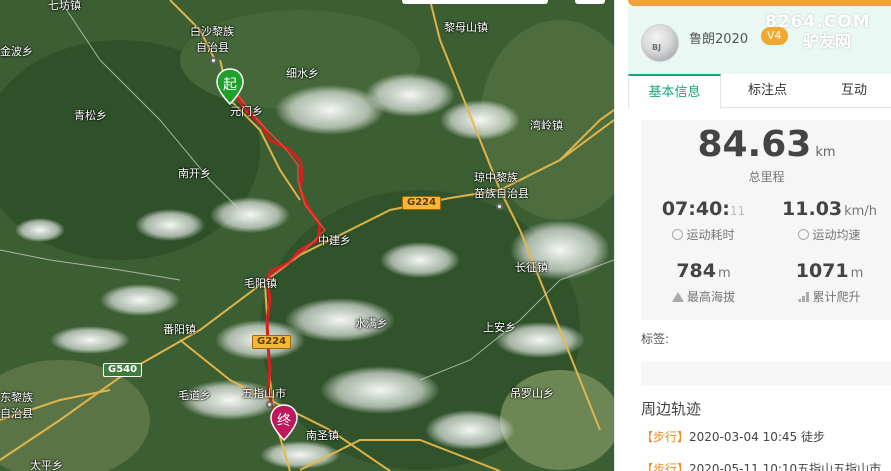  What do you see at coordinates (499, 327) in the screenshot?
I see `place-label: 上安乡` at bounding box center [499, 327].